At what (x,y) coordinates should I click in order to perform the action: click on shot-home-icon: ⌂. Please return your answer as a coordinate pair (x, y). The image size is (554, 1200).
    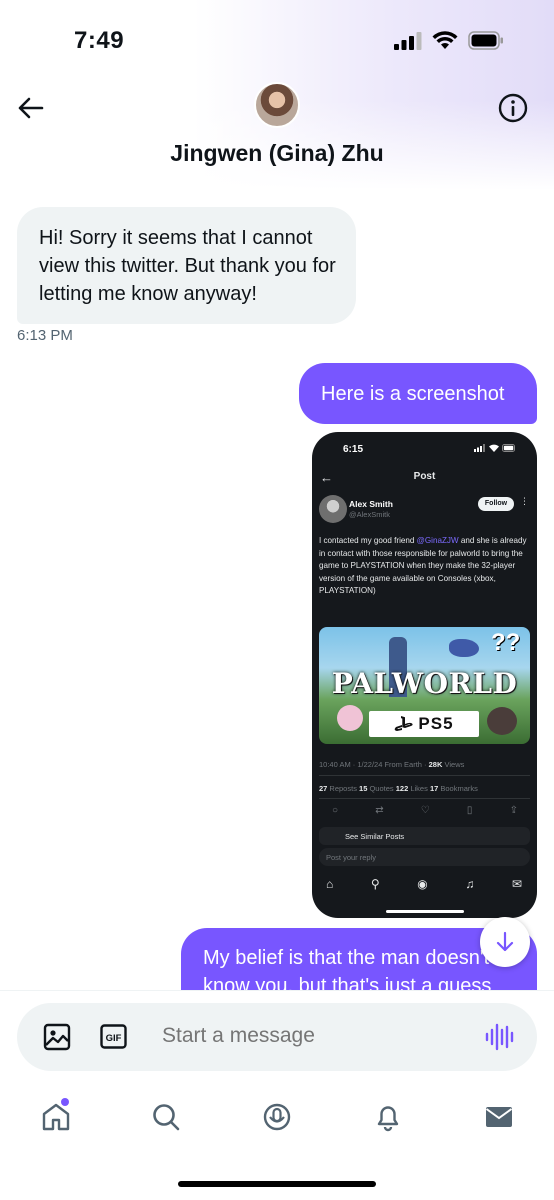
    Looking at the image, I should click on (330, 884).